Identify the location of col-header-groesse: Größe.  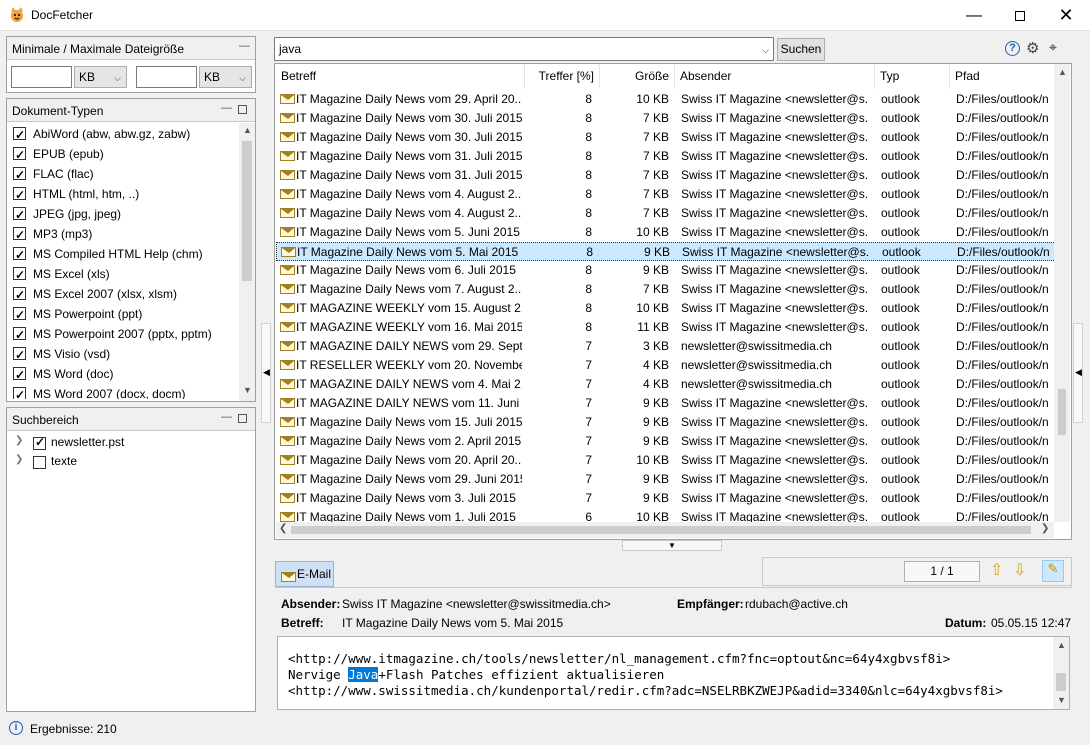
(637, 76).